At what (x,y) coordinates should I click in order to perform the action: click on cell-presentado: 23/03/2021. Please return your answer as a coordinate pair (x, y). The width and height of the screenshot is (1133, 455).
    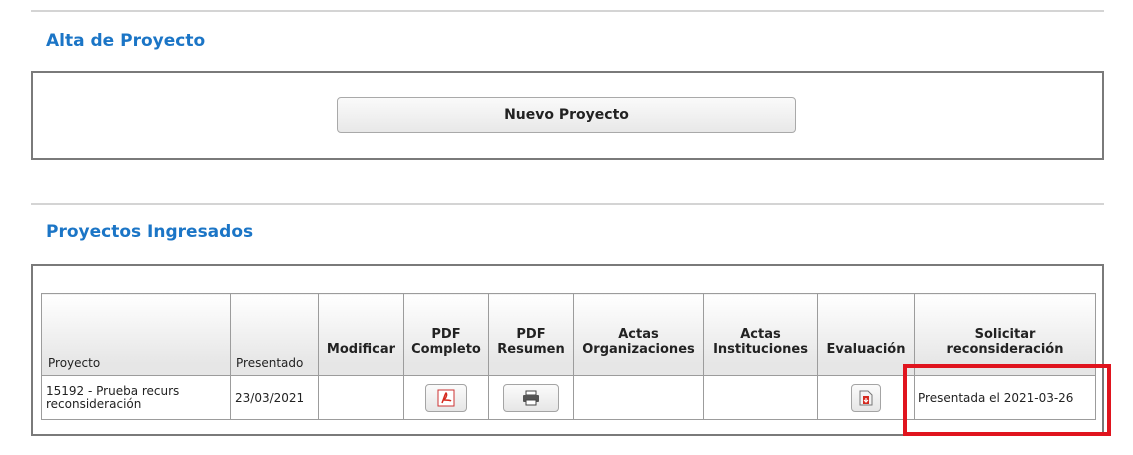
    Looking at the image, I should click on (274, 397).